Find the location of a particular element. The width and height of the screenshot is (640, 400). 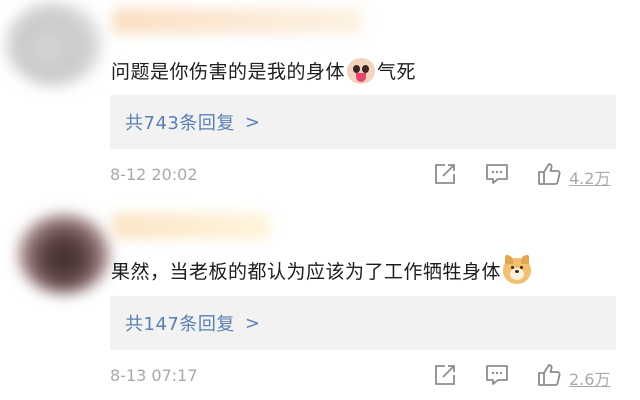

comment-text-main: 果然，当老板的都认为应该为了工作牺牲身体 is located at coordinates (306, 272).